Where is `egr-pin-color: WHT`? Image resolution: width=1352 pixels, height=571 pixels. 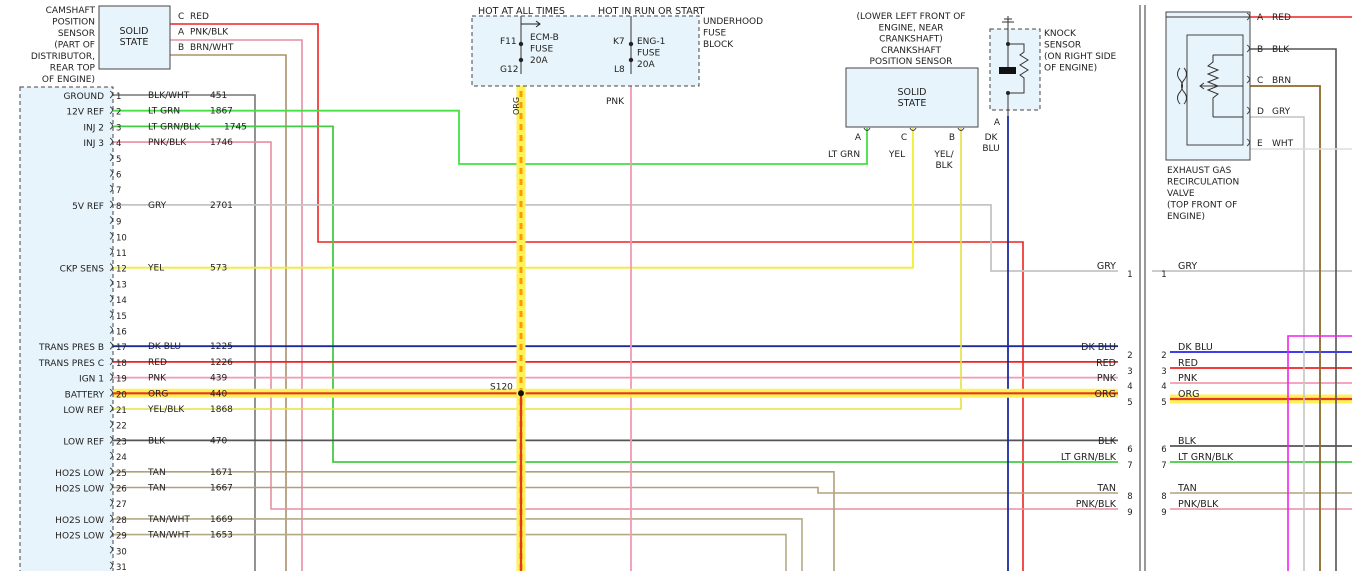 egr-pin-color: WHT is located at coordinates (1283, 144).